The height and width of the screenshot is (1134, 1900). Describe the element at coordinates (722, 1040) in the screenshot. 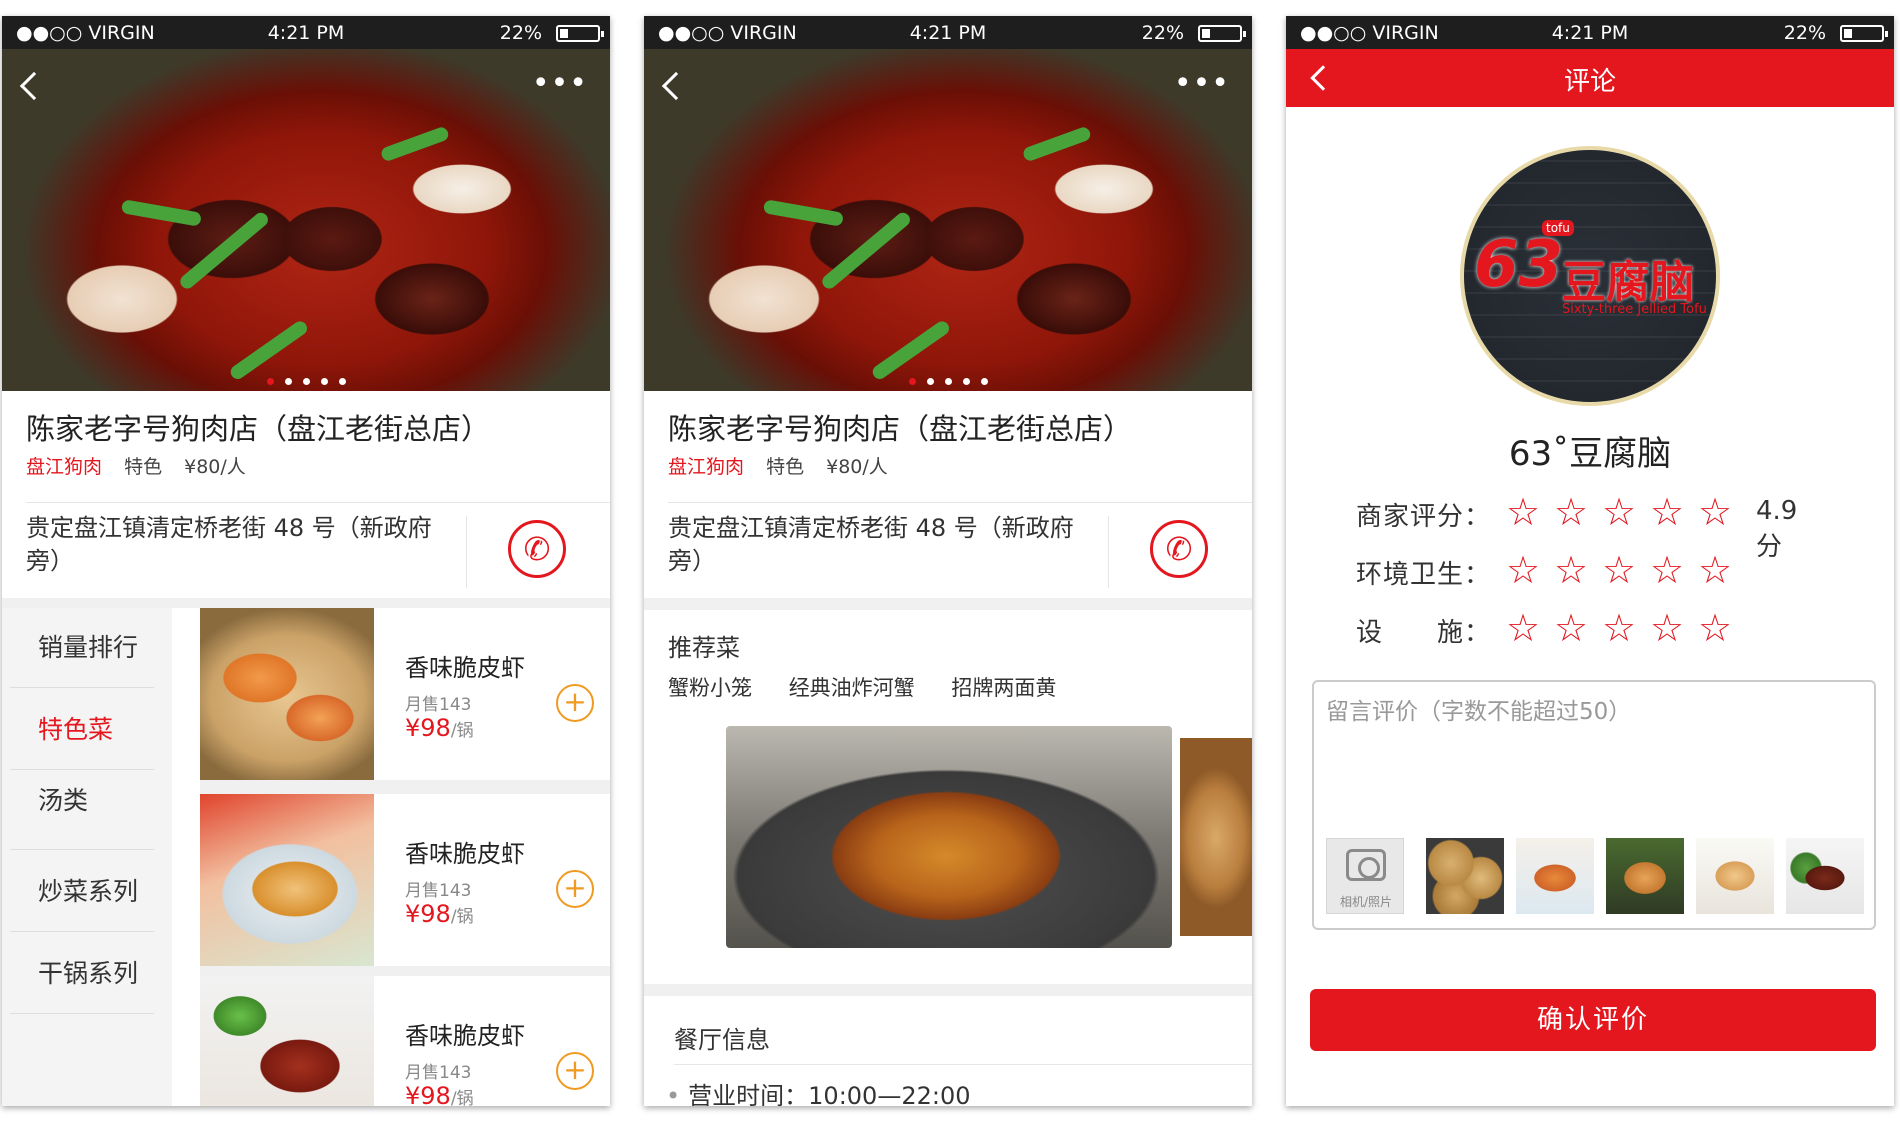

I see `restaurant-info-title: 餐厅信息` at that location.